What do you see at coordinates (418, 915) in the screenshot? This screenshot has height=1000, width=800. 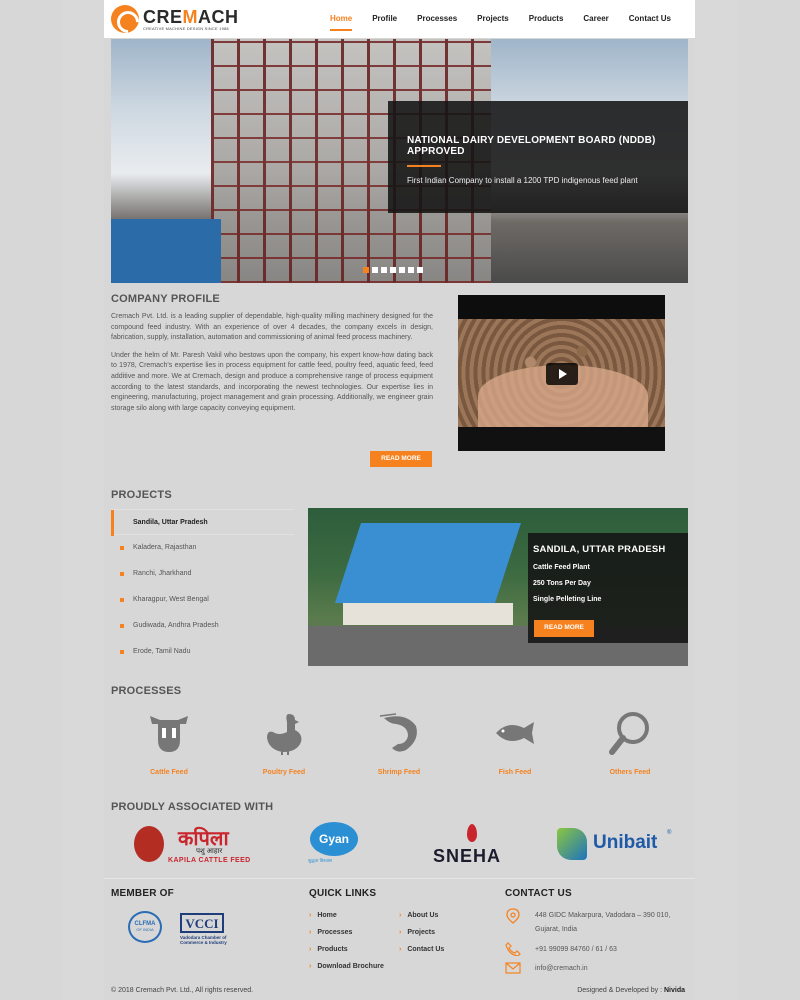 I see `footer-link-about: About Us` at bounding box center [418, 915].